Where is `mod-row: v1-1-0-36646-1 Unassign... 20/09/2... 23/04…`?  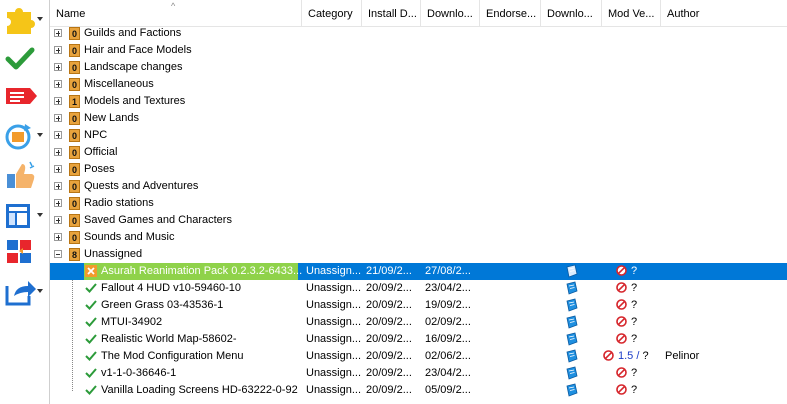
mod-row: v1-1-0-36646-1 Unassign... 20/09/2... 23/04… is located at coordinates (418, 373).